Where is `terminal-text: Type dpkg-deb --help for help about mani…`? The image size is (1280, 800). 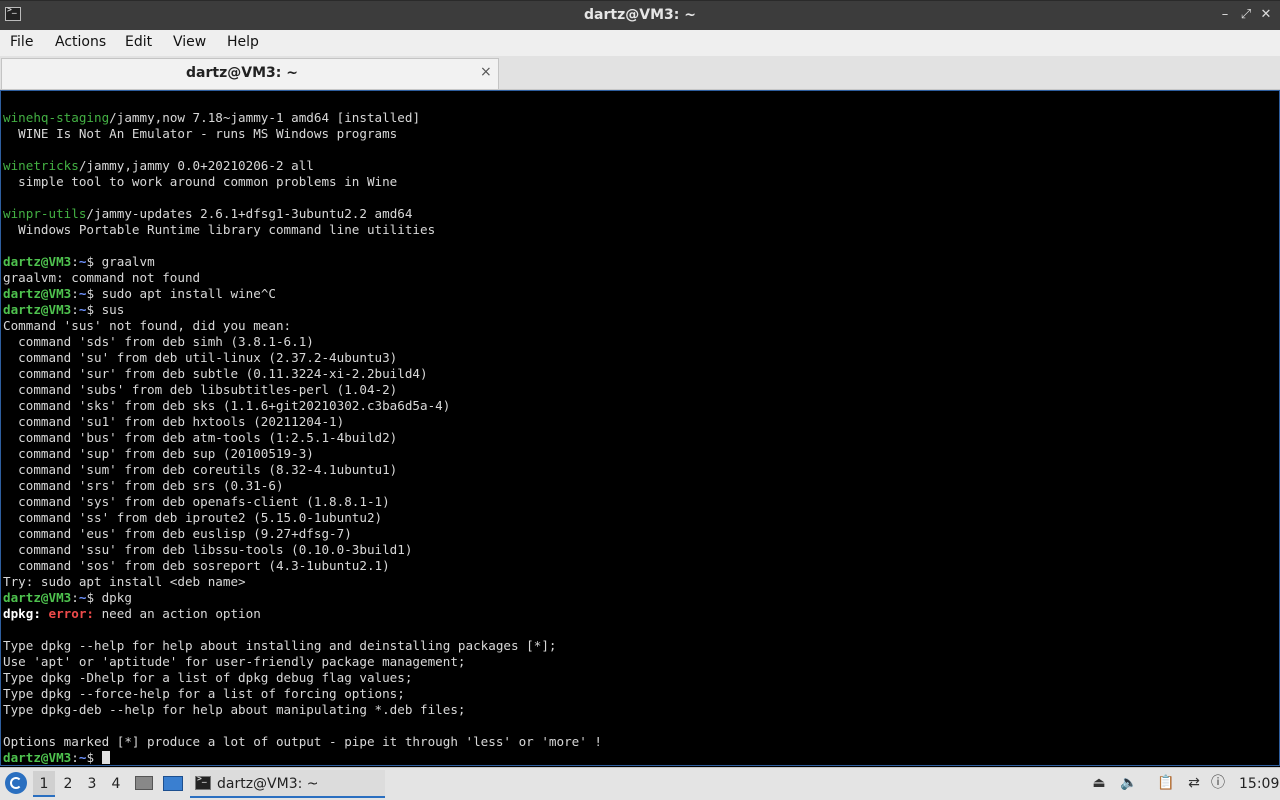 terminal-text: Type dpkg-deb --help for help about mani… is located at coordinates (234, 709).